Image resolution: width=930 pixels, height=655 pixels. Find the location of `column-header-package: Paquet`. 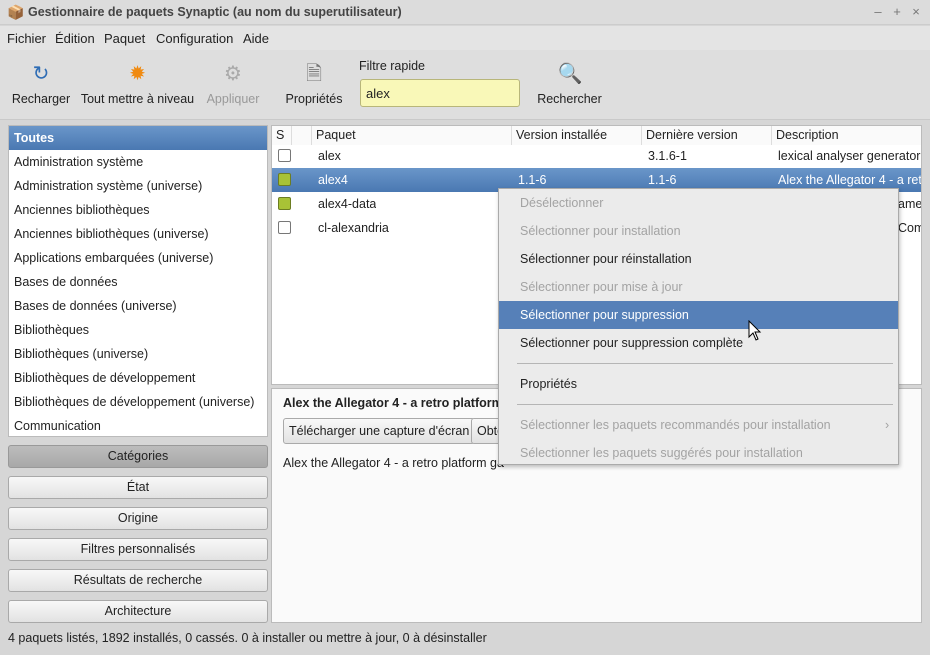

column-header-package: Paquet is located at coordinates (412, 135).